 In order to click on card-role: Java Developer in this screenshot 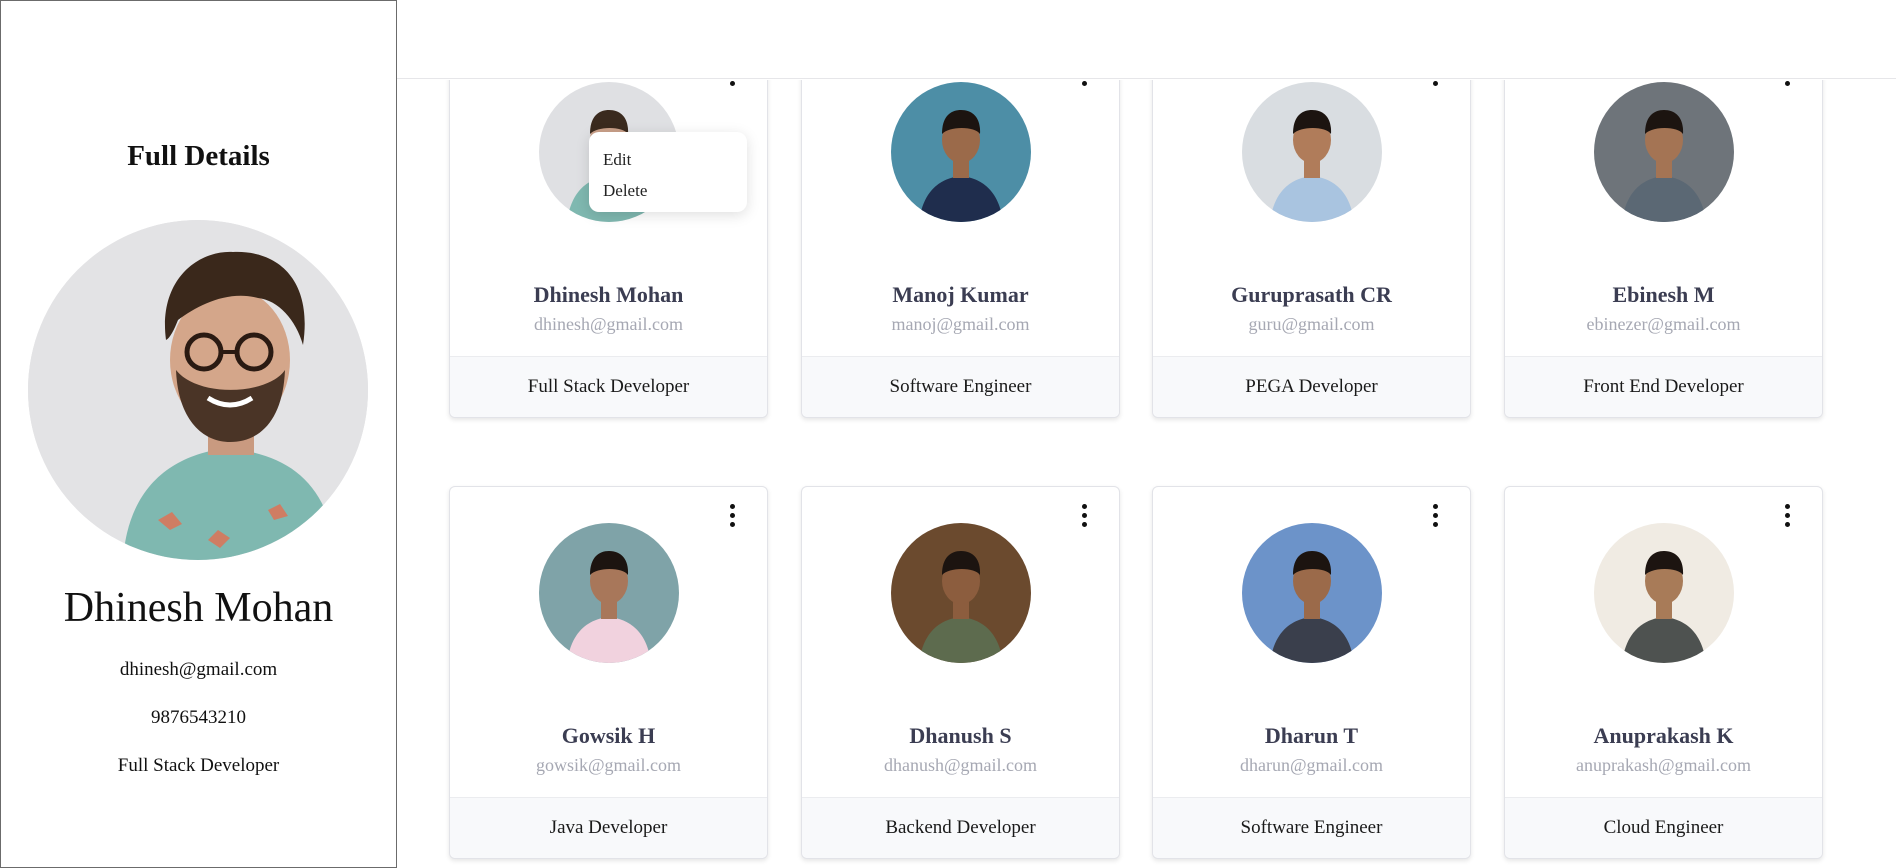, I will do `click(608, 827)`.